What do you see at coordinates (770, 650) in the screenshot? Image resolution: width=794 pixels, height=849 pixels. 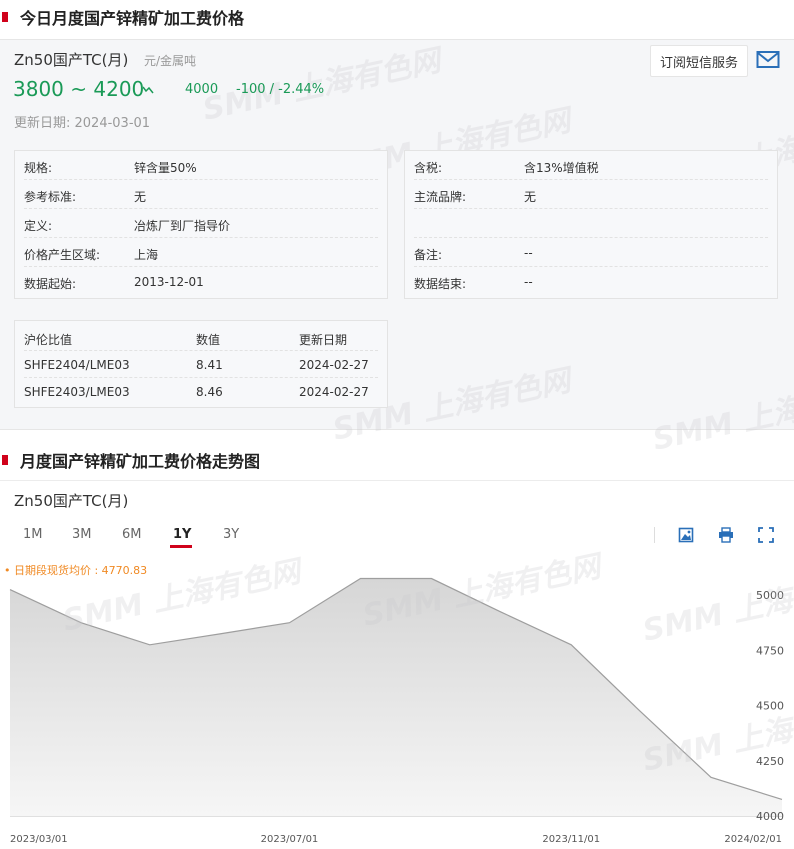 I see `y-tick-label: 4750` at bounding box center [770, 650].